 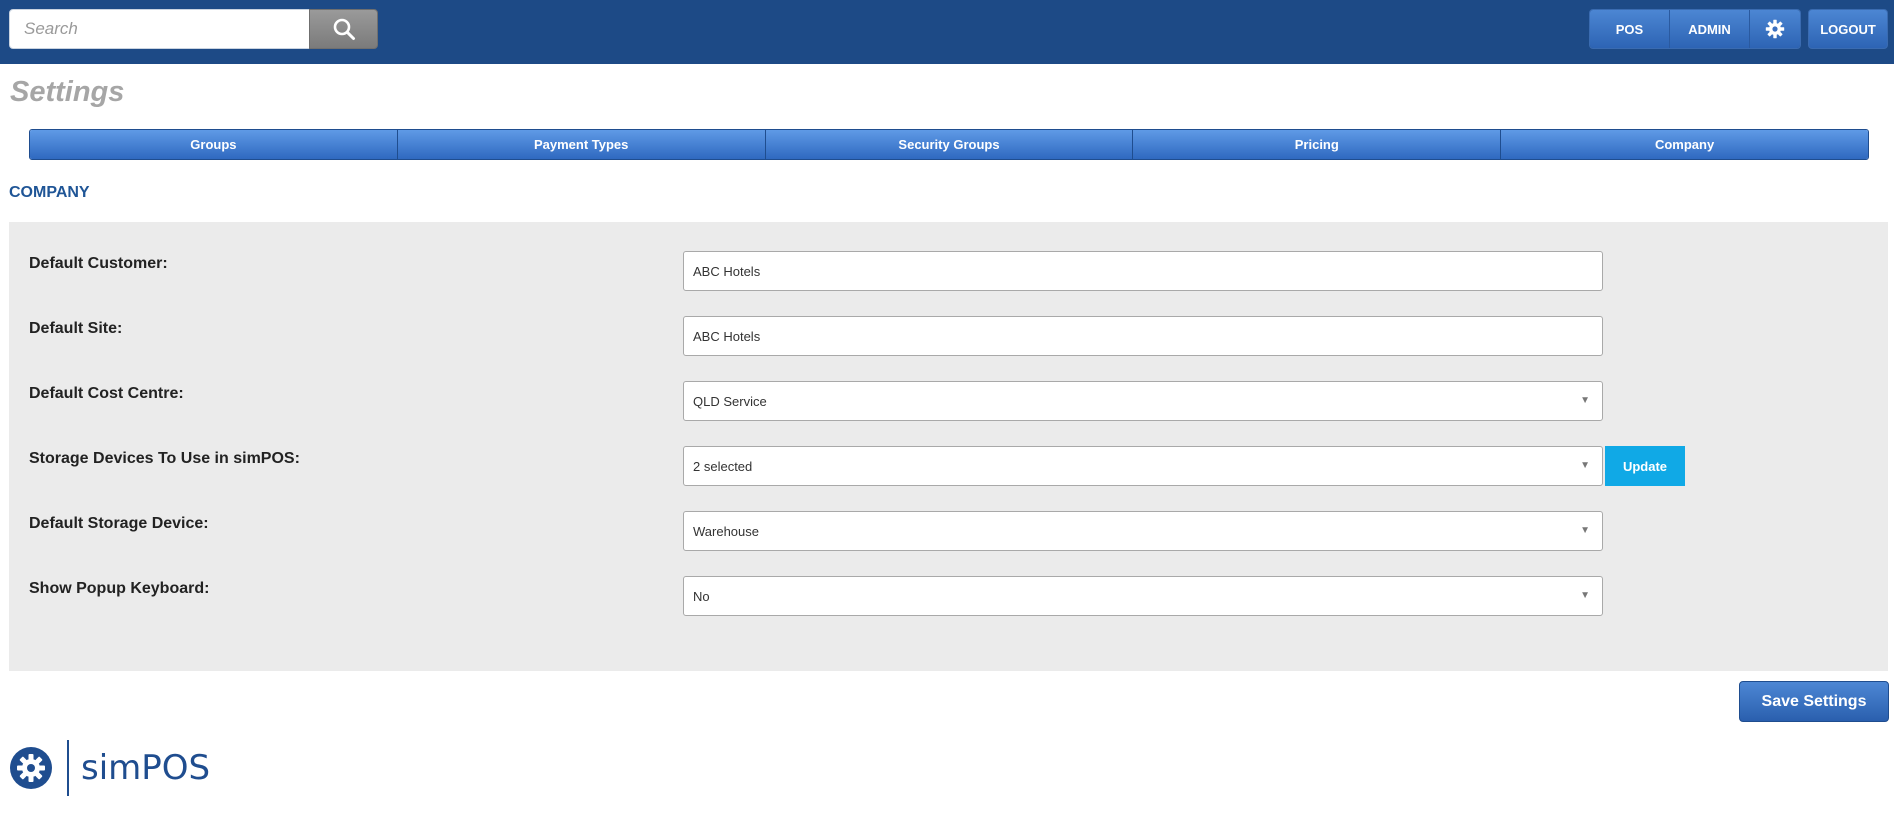 What do you see at coordinates (581, 144) in the screenshot?
I see `tab-payment-types: Payment Types` at bounding box center [581, 144].